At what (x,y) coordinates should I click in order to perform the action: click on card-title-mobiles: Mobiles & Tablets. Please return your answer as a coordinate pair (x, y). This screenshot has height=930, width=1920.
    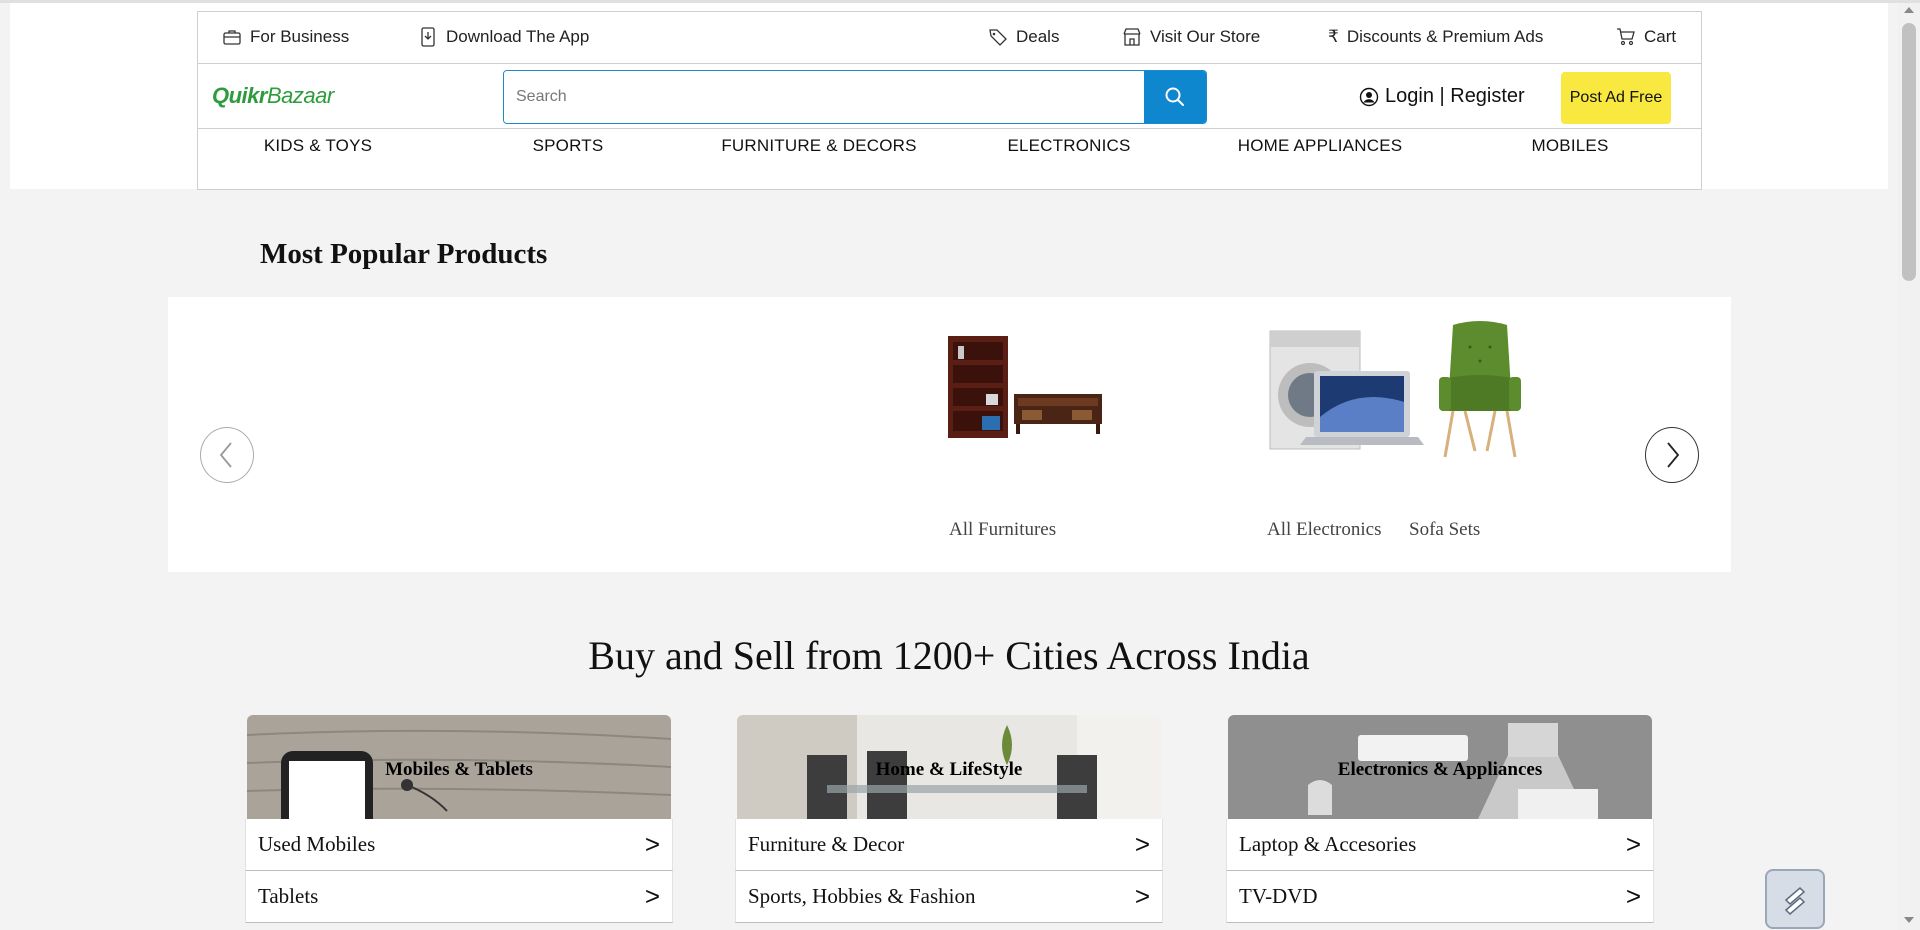
    Looking at the image, I should click on (459, 769).